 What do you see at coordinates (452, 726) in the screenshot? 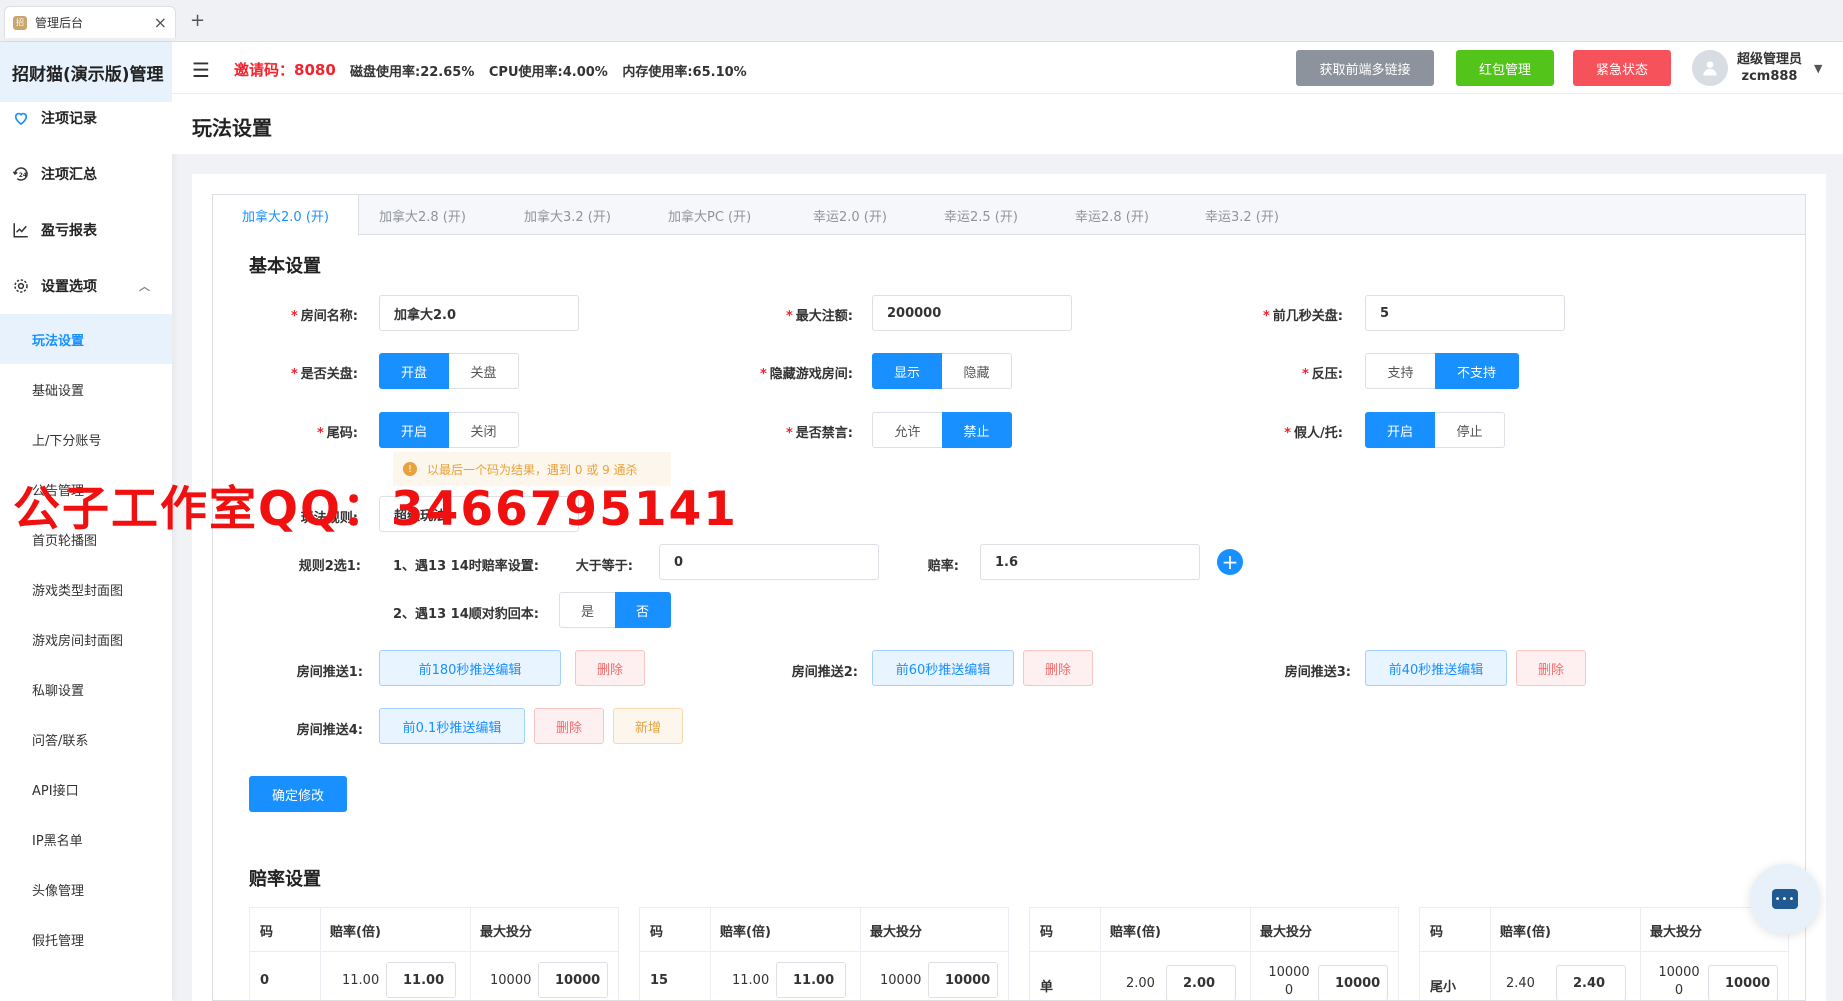
I see `push4-edit-button: 前0.1秒推送编辑` at bounding box center [452, 726].